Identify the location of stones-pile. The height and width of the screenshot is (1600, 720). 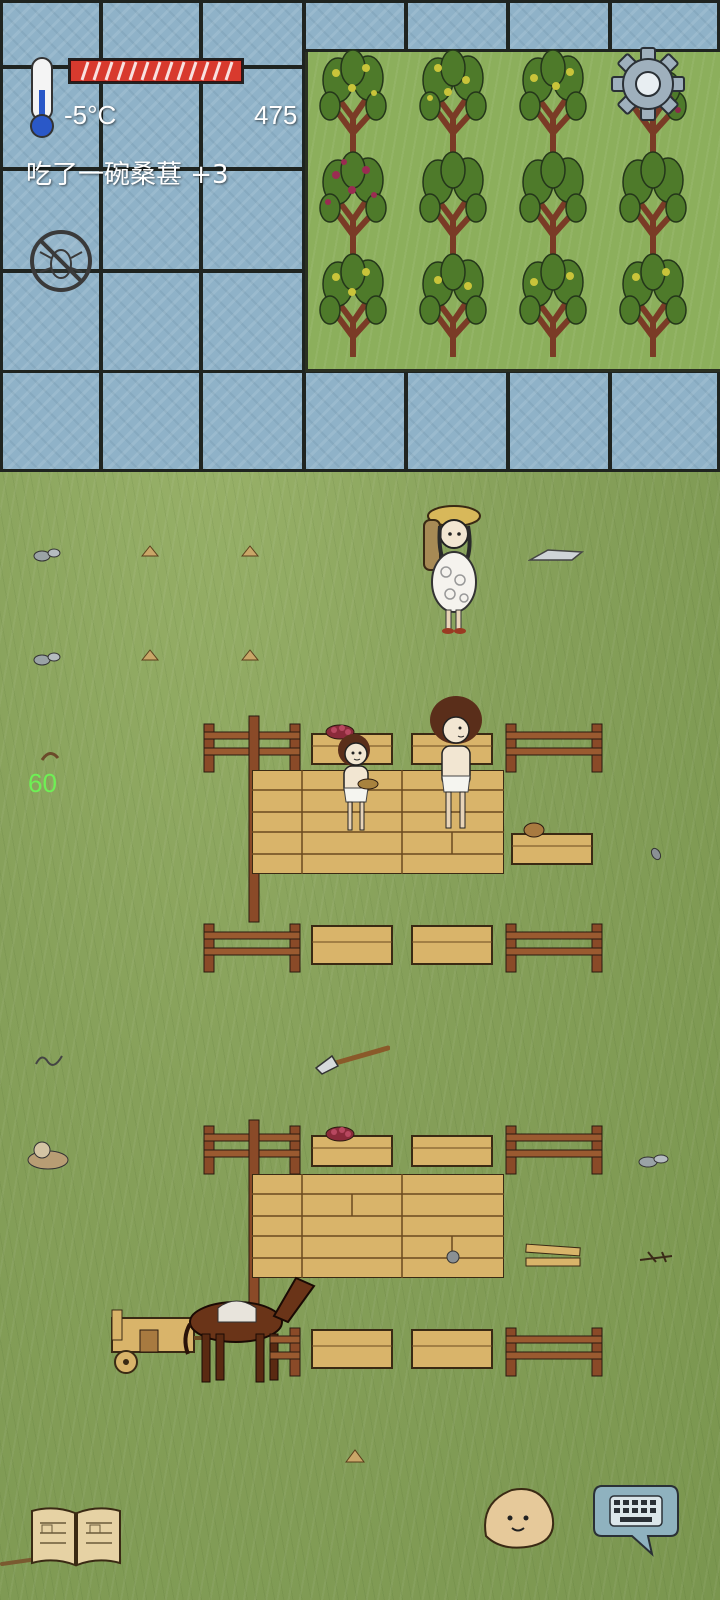
(654, 1160).